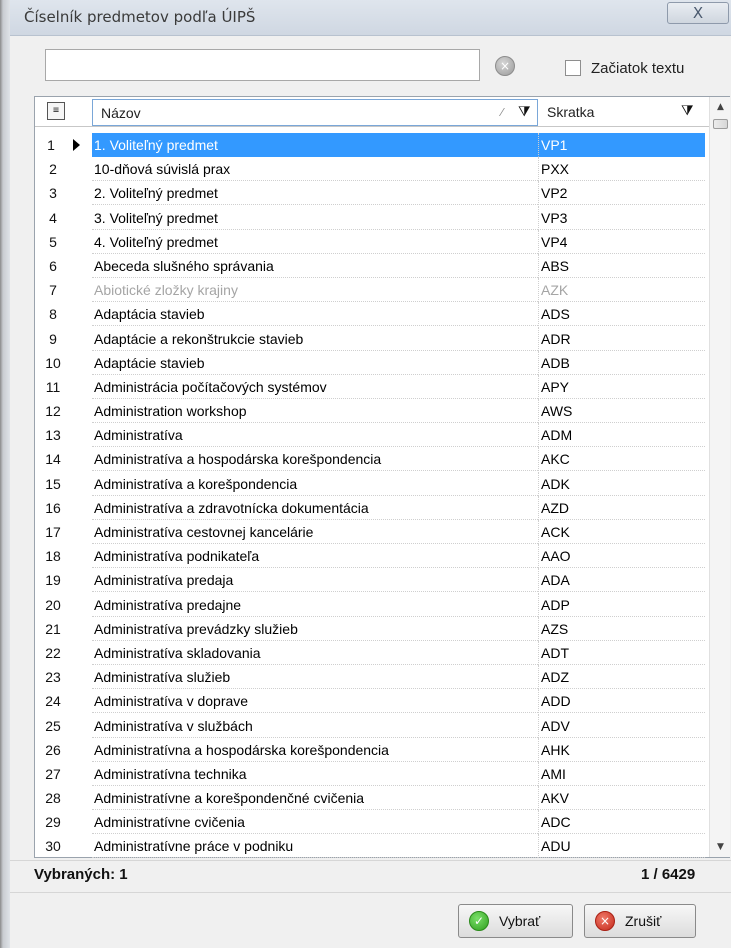 Image resolution: width=731 pixels, height=948 pixels. Describe the element at coordinates (621, 677) in the screenshot. I see `cell-abbr: ADZ` at that location.